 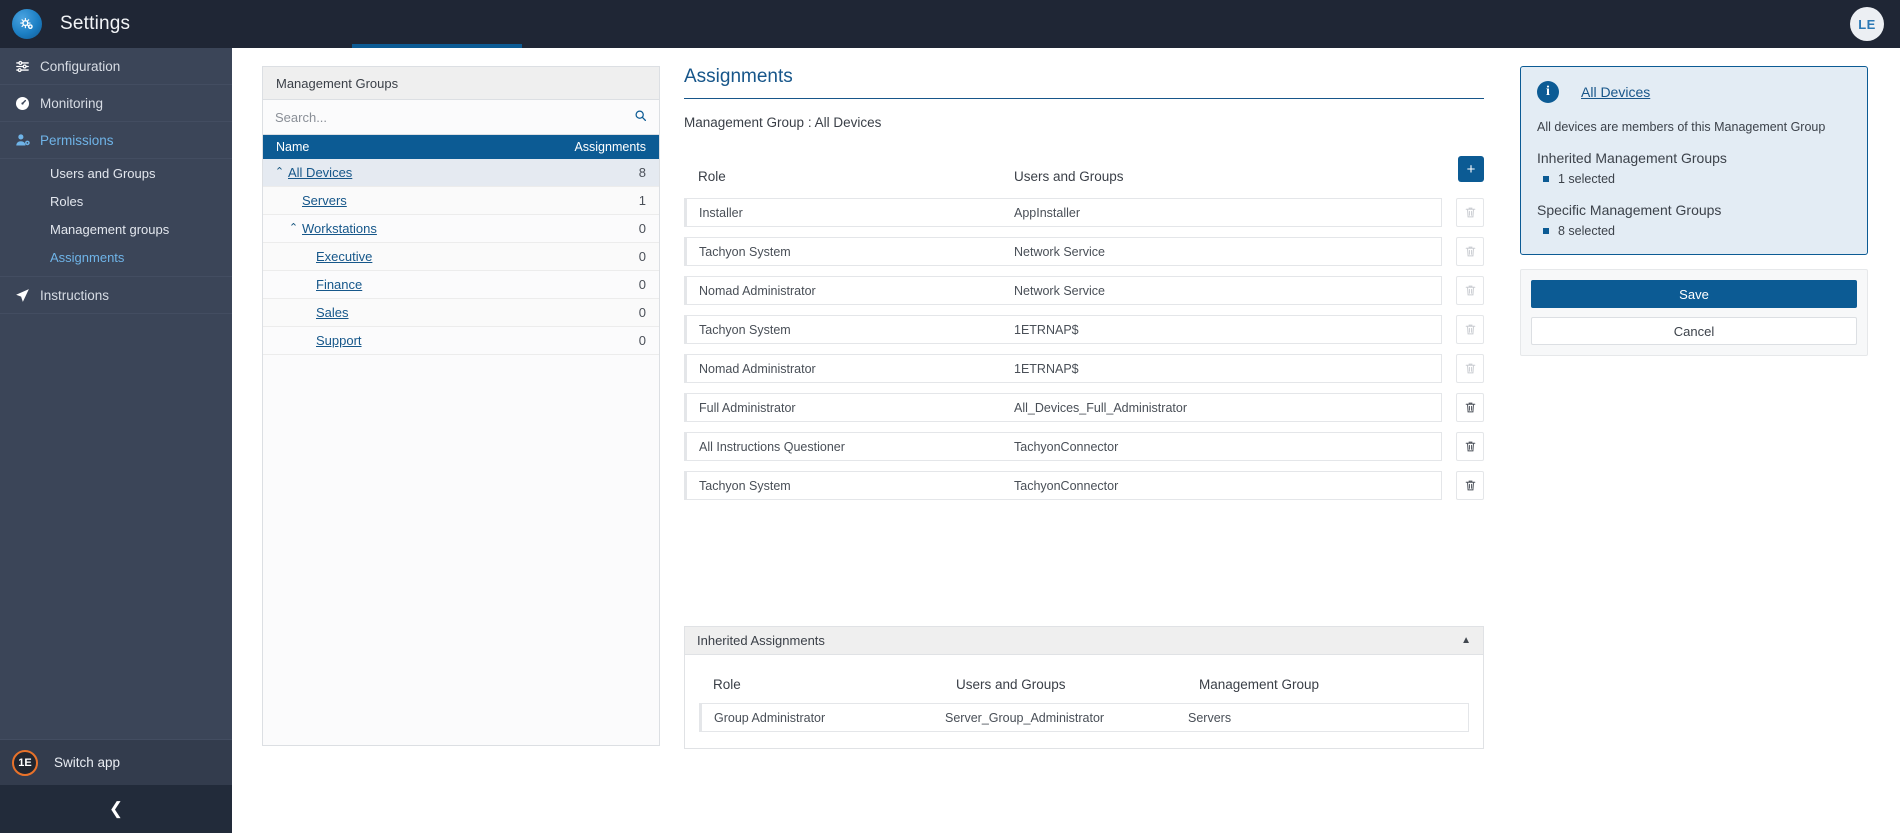 I want to click on app-title: Settings, so click(x=95, y=23).